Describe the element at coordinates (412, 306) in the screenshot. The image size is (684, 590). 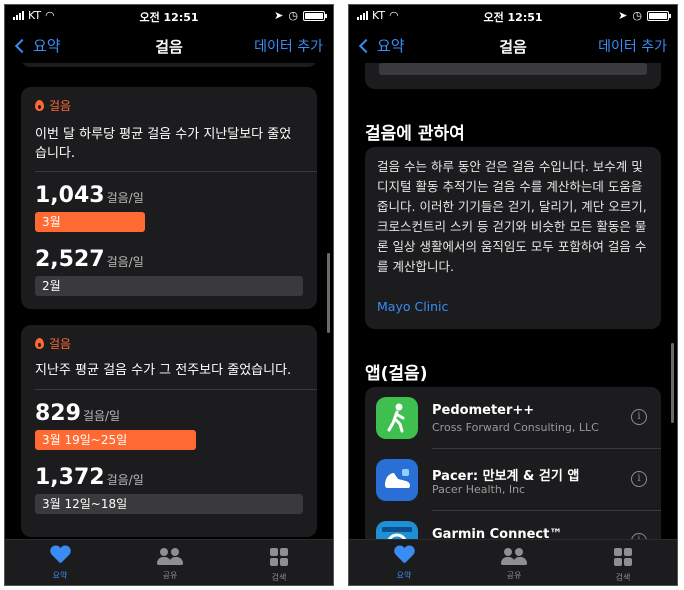
I see `mayo-clinic-link: Mayo Clinic` at that location.